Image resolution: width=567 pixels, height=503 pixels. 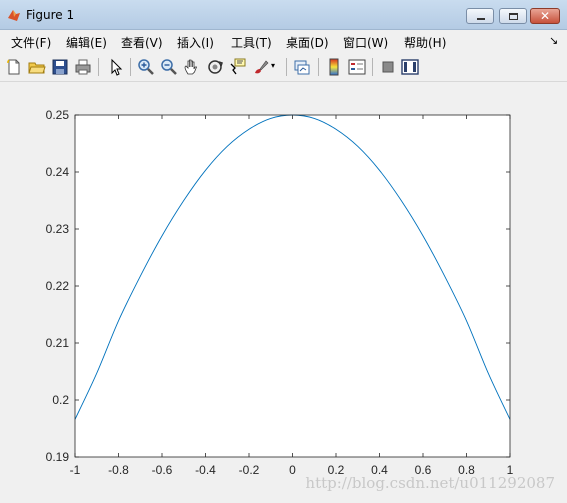 What do you see at coordinates (169, 67) in the screenshot?
I see `zoom-out-icon` at bounding box center [169, 67].